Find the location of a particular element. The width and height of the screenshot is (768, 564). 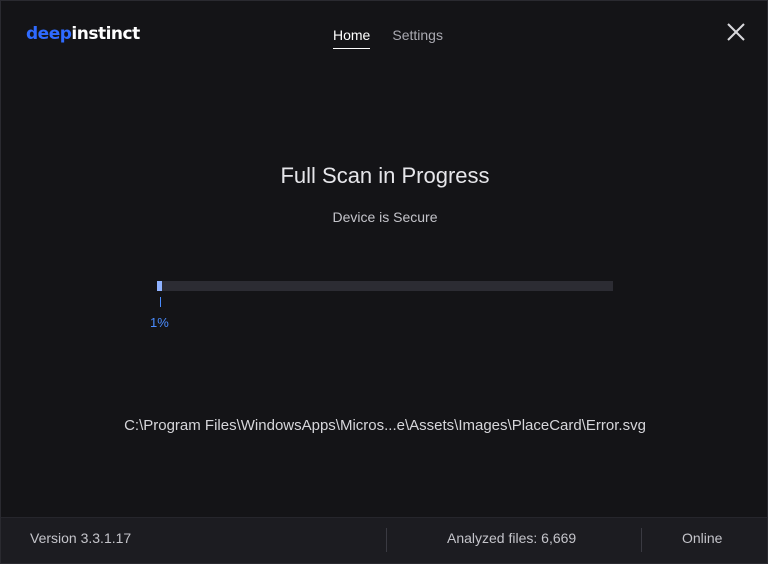

analyzed-files-count: Analyzed files: 6,669 is located at coordinates (512, 538).